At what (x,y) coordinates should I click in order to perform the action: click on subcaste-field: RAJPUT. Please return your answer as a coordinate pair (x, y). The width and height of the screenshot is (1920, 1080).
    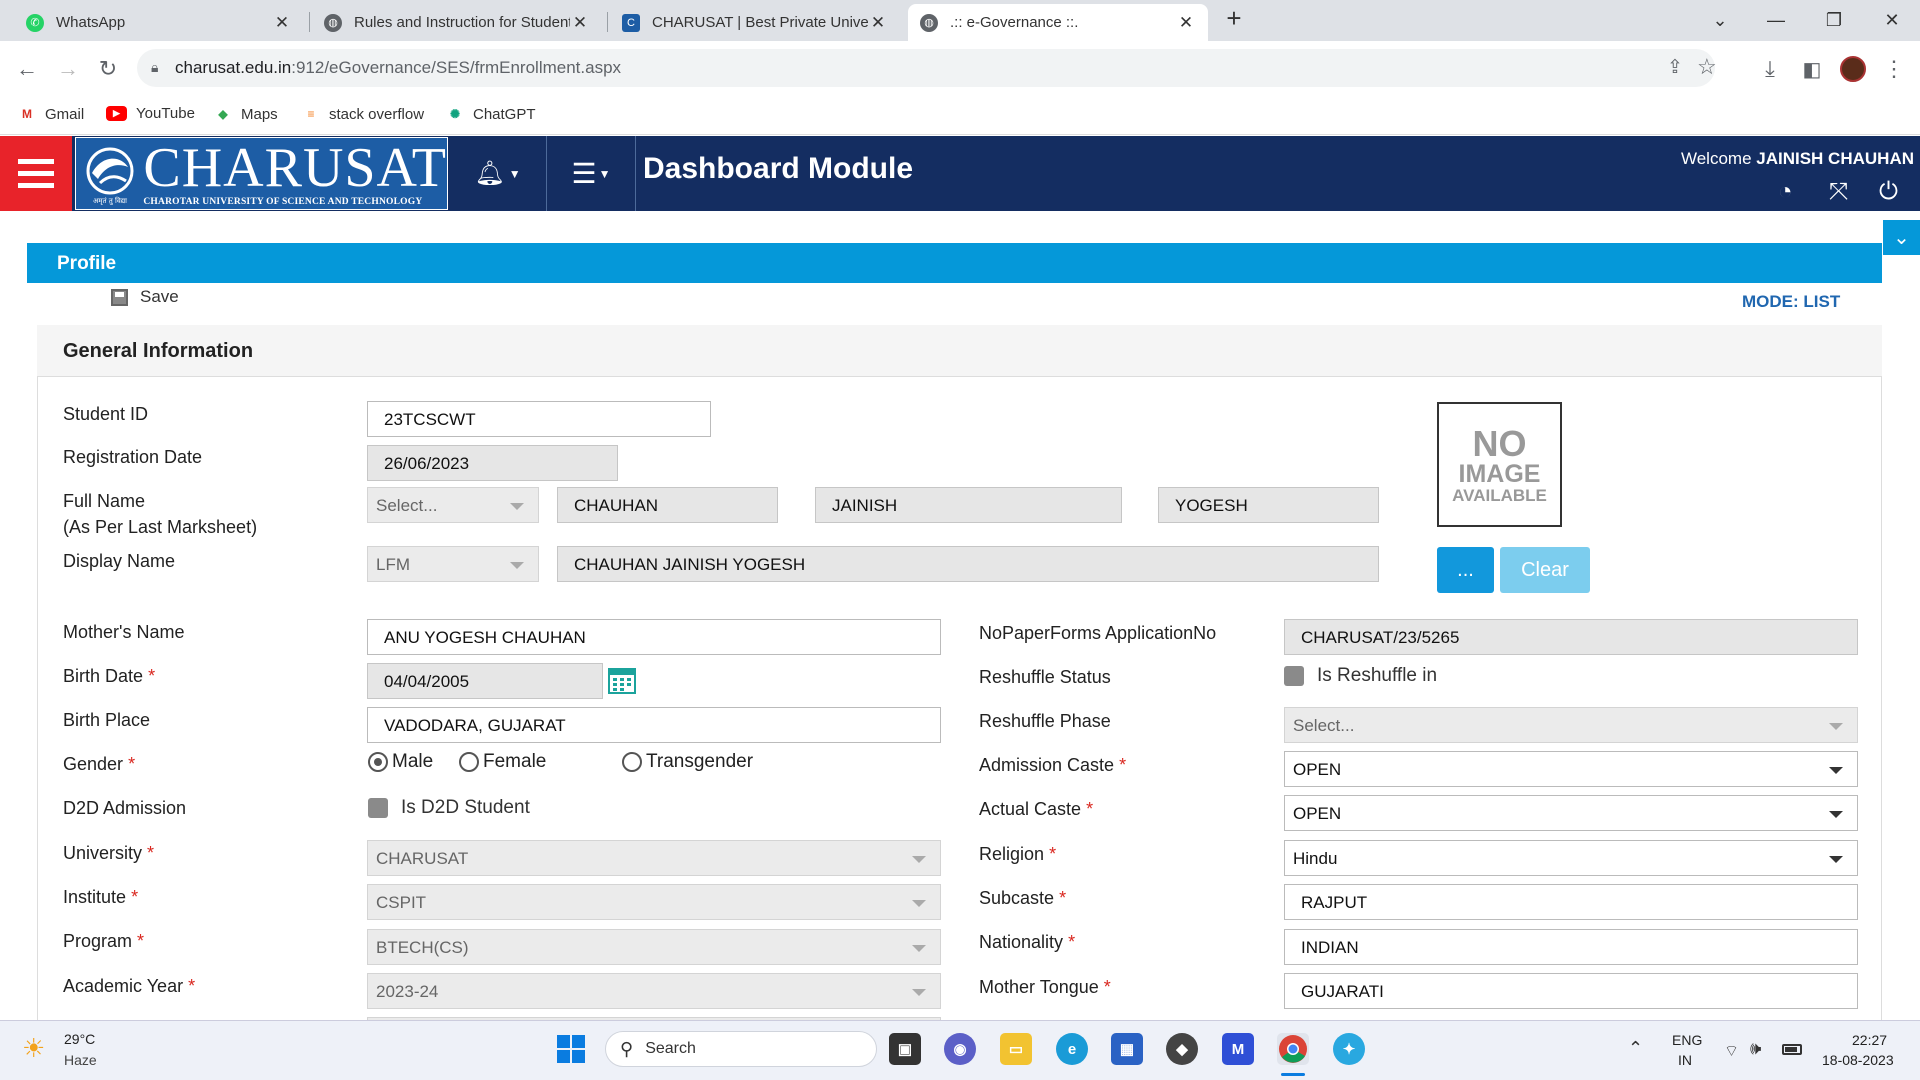
    Looking at the image, I should click on (1571, 902).